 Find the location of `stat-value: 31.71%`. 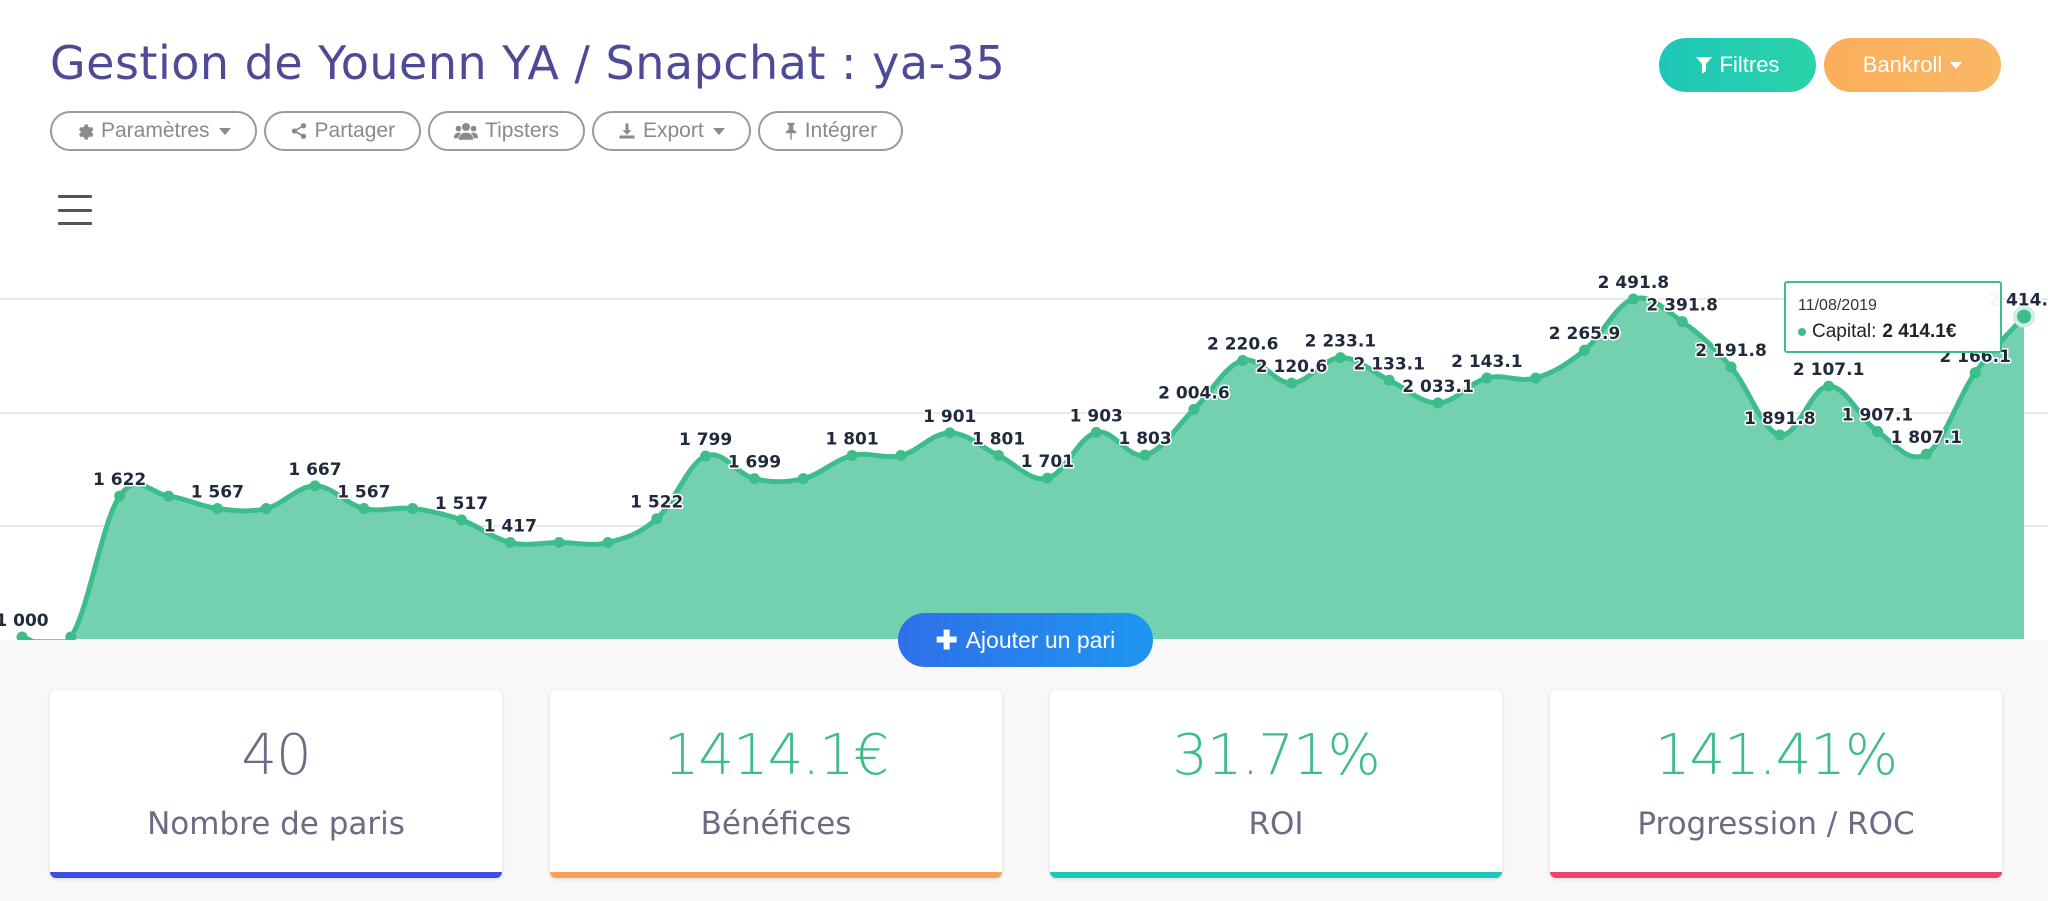

stat-value: 31.71% is located at coordinates (1276, 755).